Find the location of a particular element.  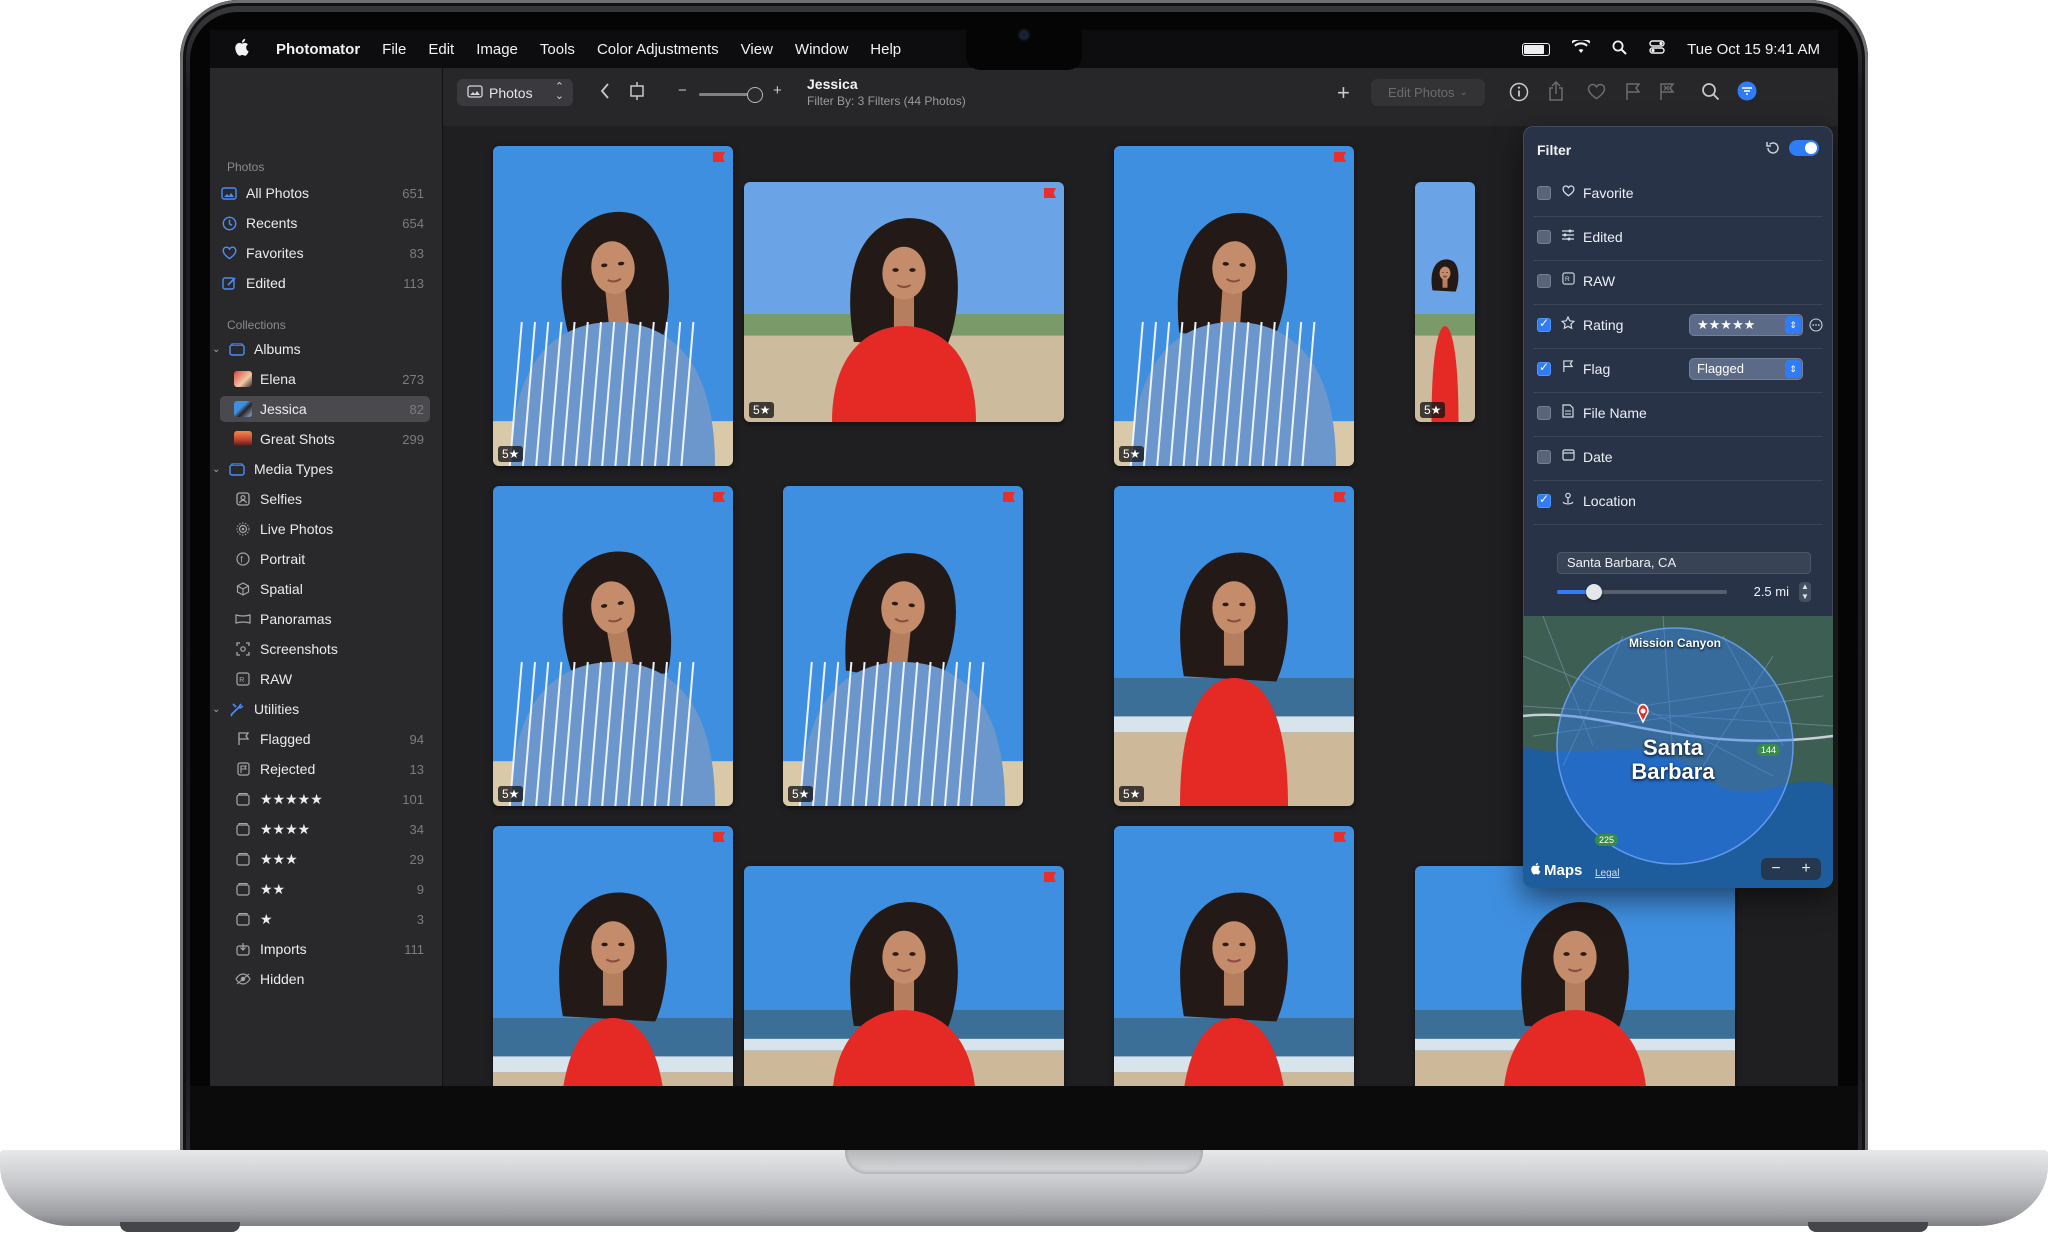

location-input: Santa Barbara, CA is located at coordinates (1684, 563).